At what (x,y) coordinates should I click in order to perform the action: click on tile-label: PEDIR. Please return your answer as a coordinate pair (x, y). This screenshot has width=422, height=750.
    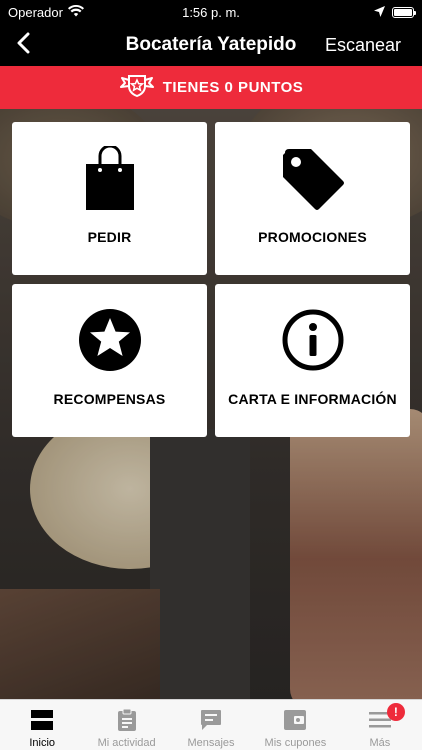
    Looking at the image, I should click on (109, 237).